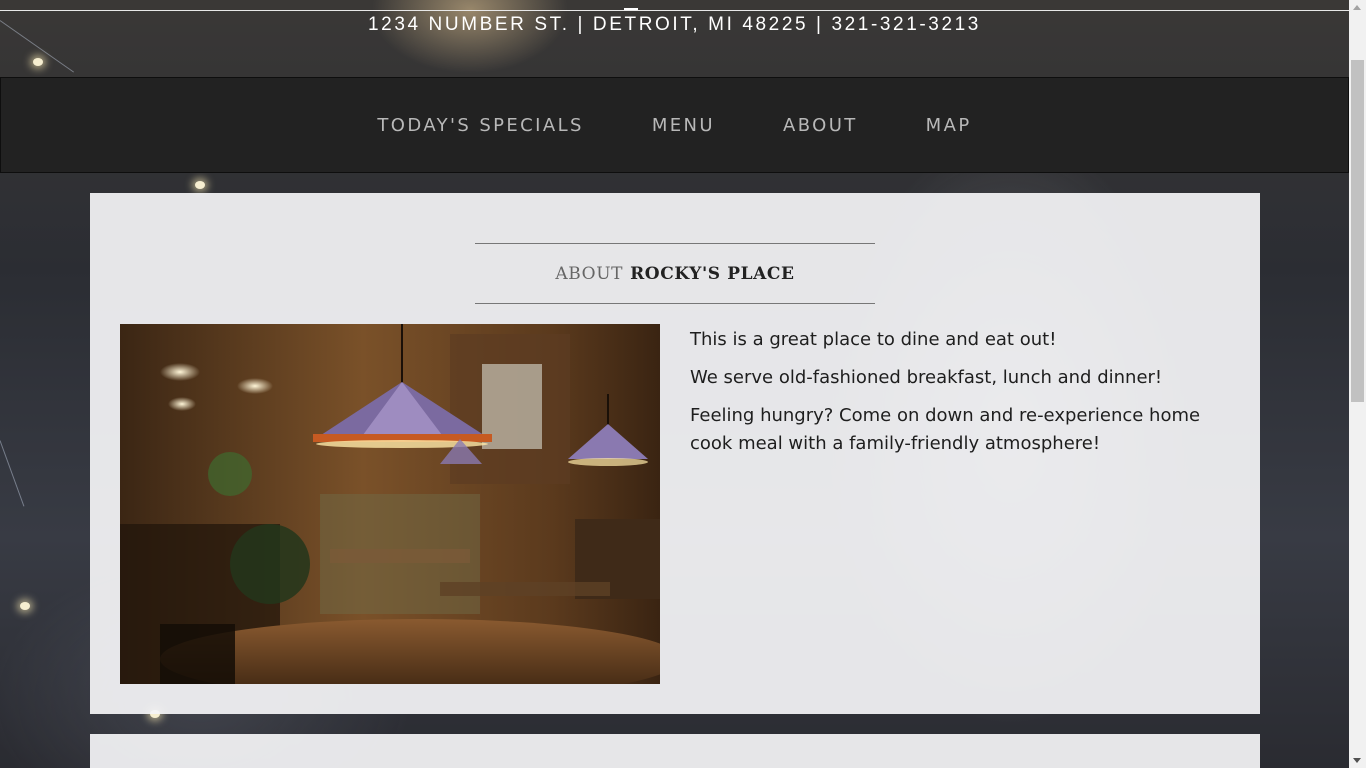 Image resolution: width=1366 pixels, height=768 pixels. Describe the element at coordinates (589, 273) in the screenshot. I see `about-heading-prefix: ABOUT` at that location.